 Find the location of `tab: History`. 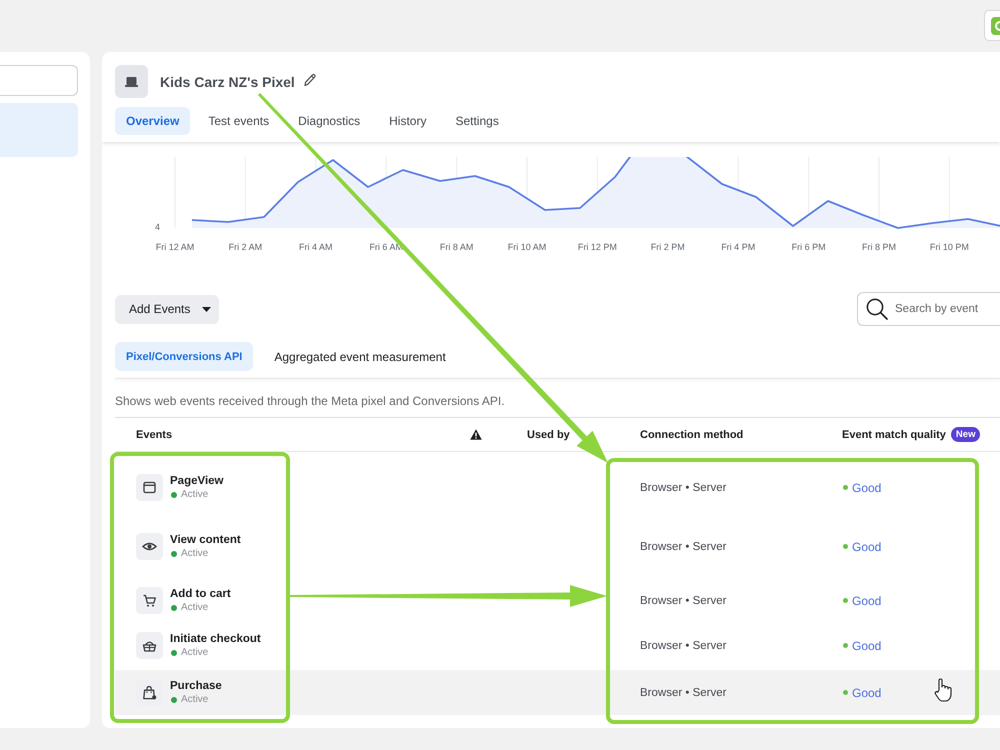

tab: History is located at coordinates (408, 121).